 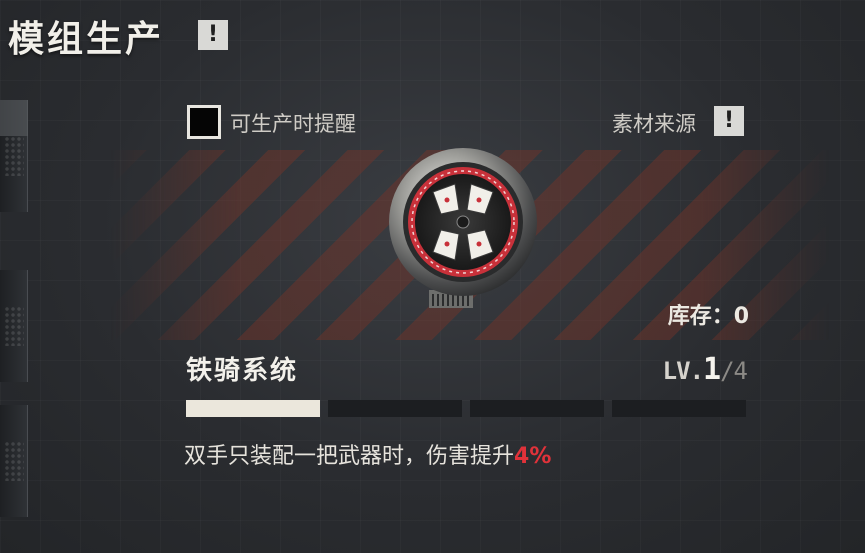 I want to click on notify-label: 可生产时提醒, so click(x=293, y=124).